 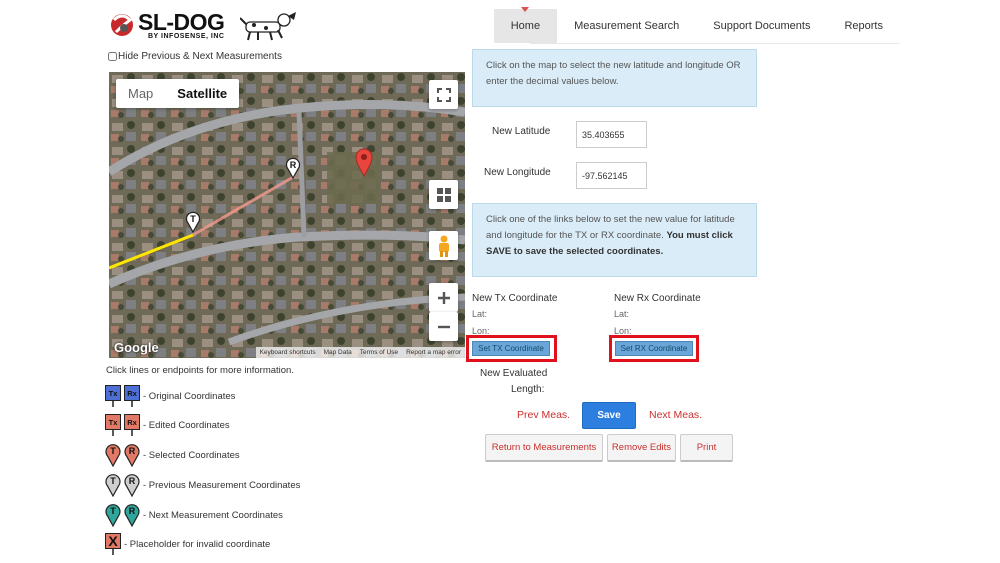 What do you see at coordinates (140, 93) in the screenshot?
I see `map-type-map: Map` at bounding box center [140, 93].